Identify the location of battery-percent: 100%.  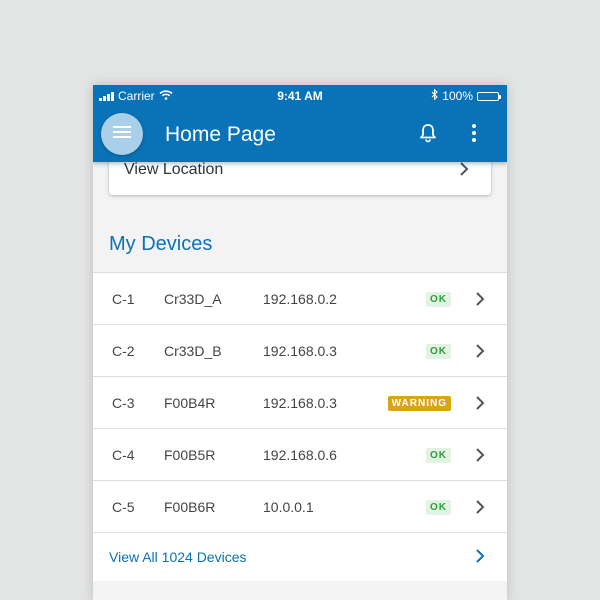
(457, 96).